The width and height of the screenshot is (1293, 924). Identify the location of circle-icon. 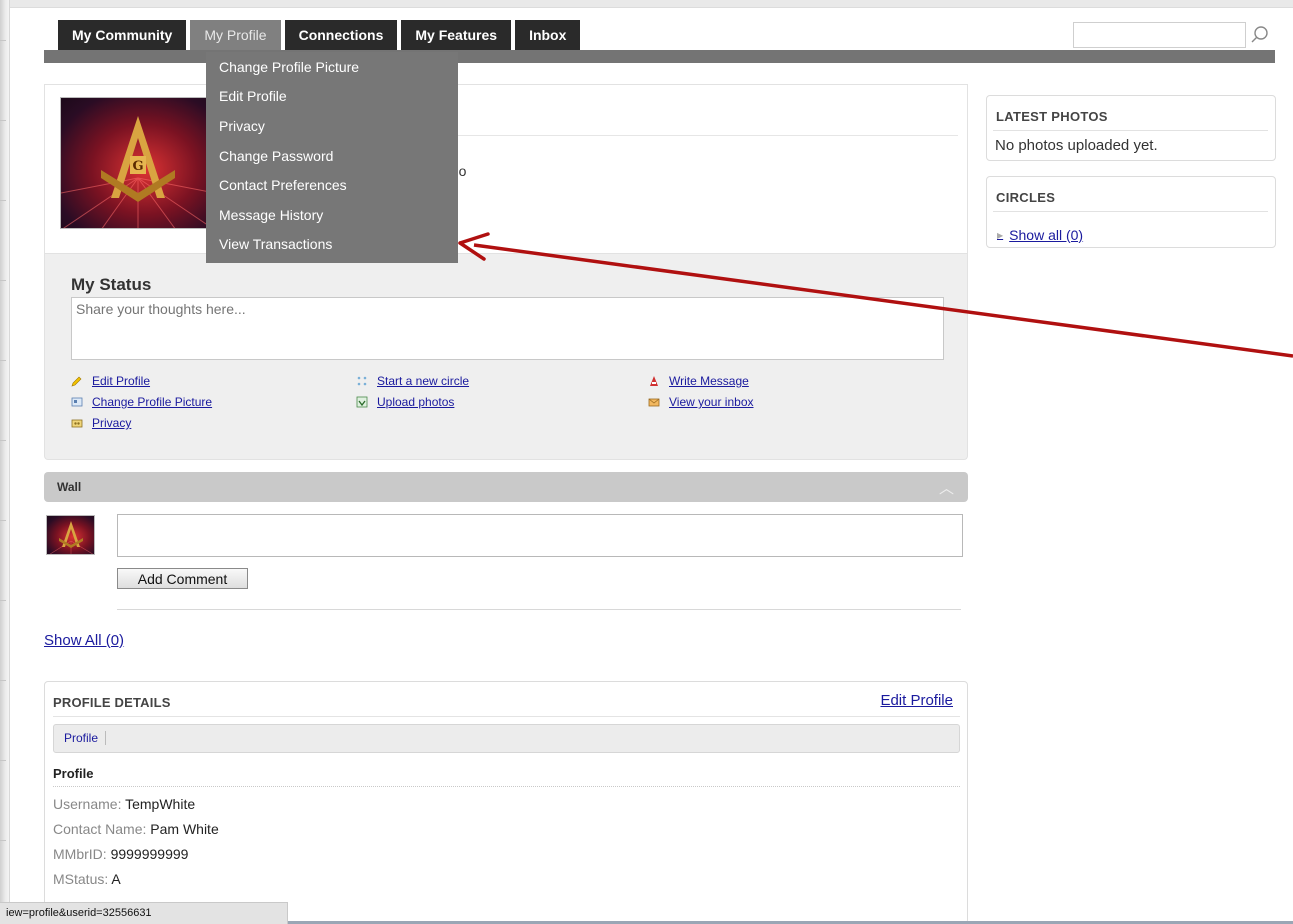
(362, 381).